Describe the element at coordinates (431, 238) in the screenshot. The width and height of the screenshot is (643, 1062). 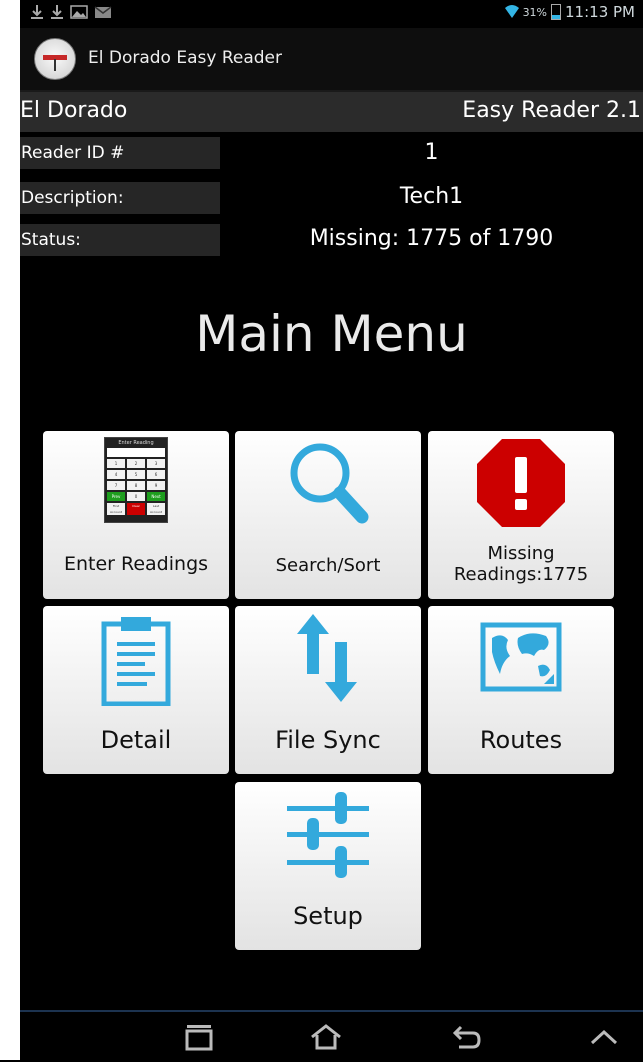
I see `status-value: Missing: 1775 of 1790` at that location.